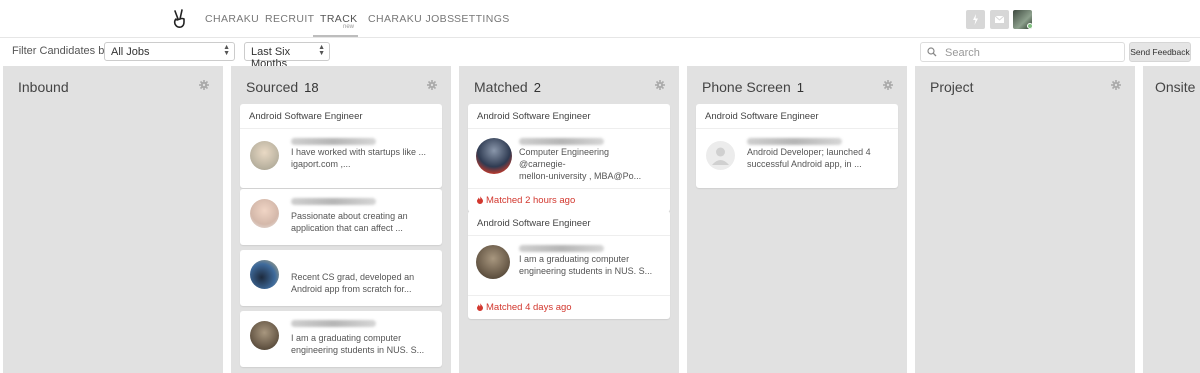 This screenshot has height=373, width=1200. I want to click on lightning-icon, so click(975, 19).